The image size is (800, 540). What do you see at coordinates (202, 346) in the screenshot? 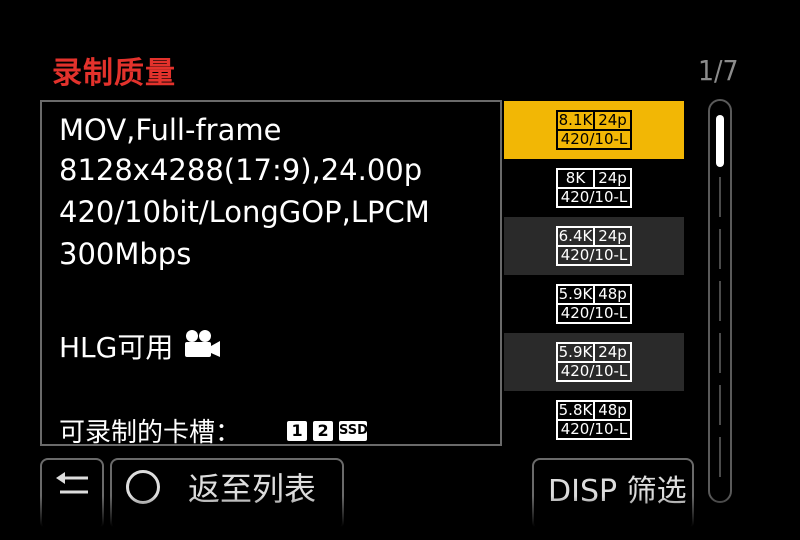
I see `video-camera-icon` at bounding box center [202, 346].